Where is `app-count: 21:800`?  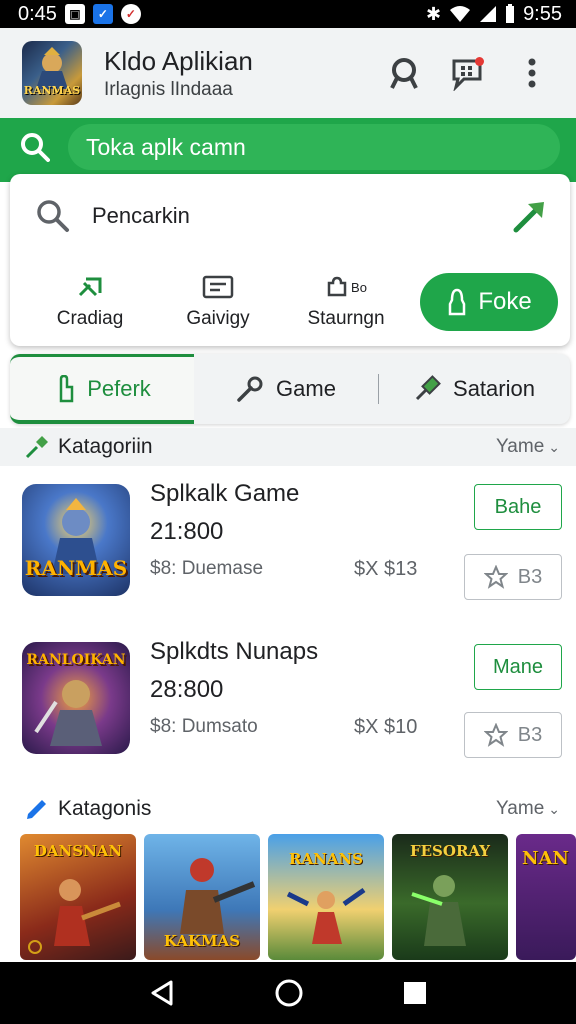
app-count: 21:800 is located at coordinates (187, 531).